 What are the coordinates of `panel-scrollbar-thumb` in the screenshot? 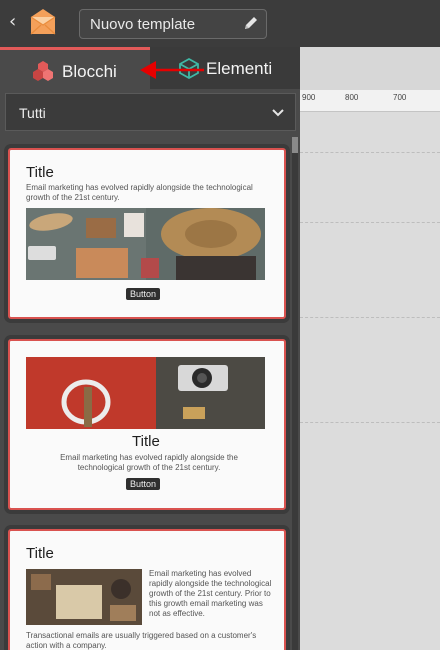 It's located at (295, 145).